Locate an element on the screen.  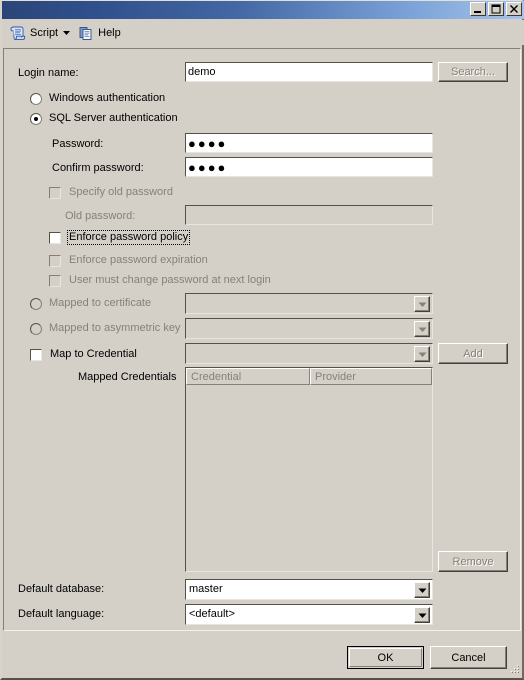
confirm-password-input: ●●●● is located at coordinates (309, 167).